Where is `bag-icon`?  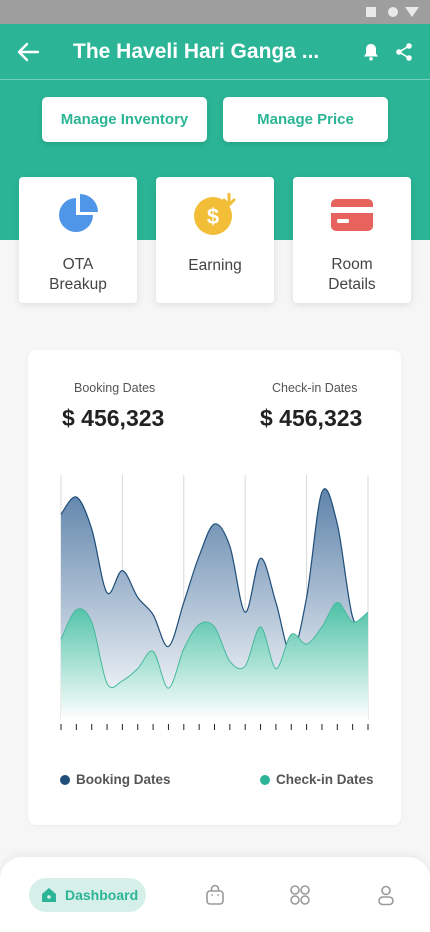
bag-icon is located at coordinates (215, 895).